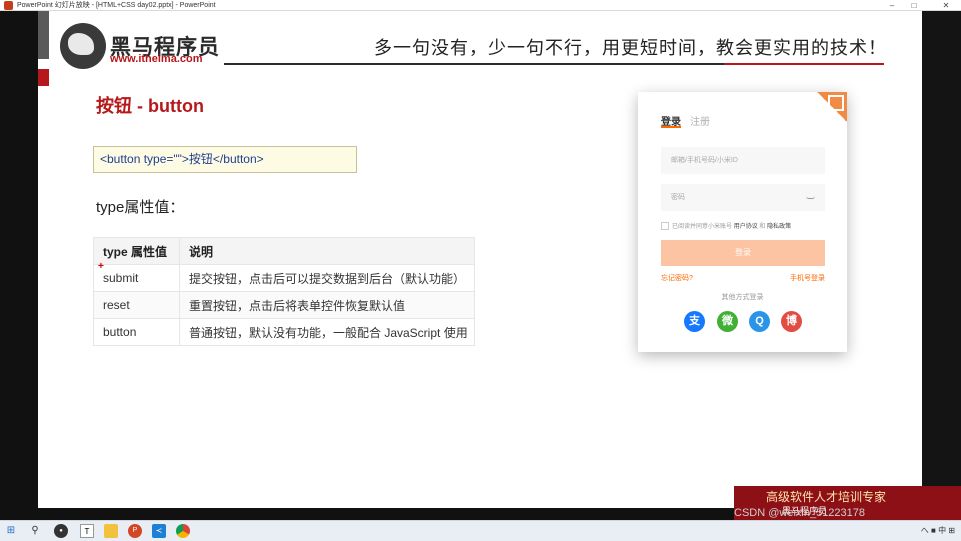 This screenshot has height=541, width=961. What do you see at coordinates (183, 531) in the screenshot?
I see `chrome-icon` at bounding box center [183, 531].